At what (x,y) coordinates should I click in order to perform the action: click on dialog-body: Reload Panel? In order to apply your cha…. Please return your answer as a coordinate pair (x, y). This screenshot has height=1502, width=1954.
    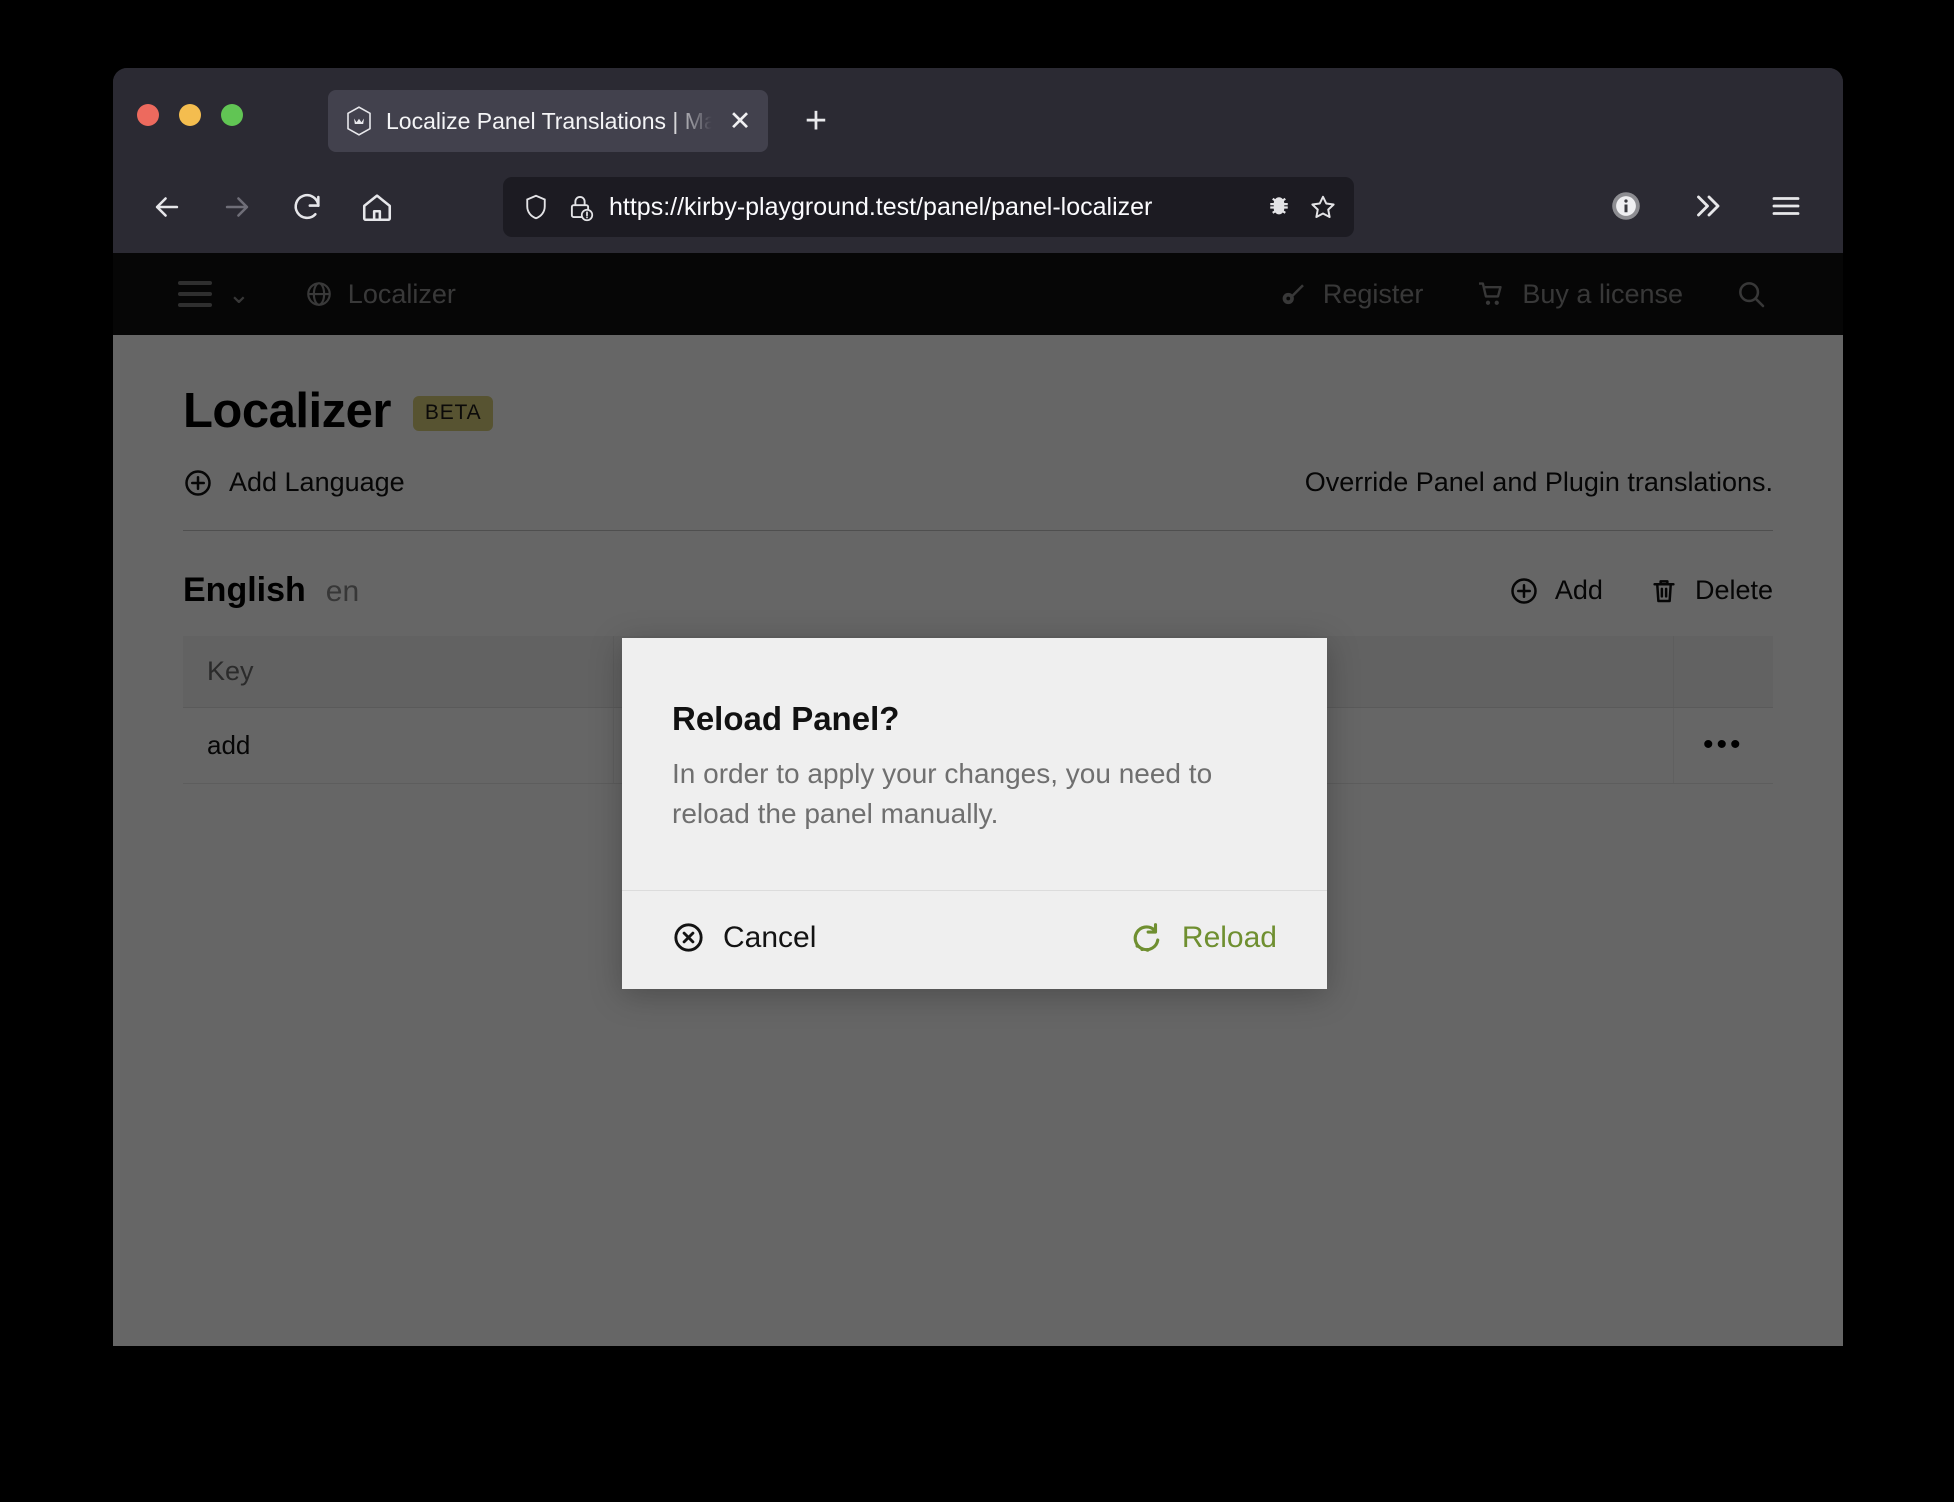
    Looking at the image, I should click on (974, 764).